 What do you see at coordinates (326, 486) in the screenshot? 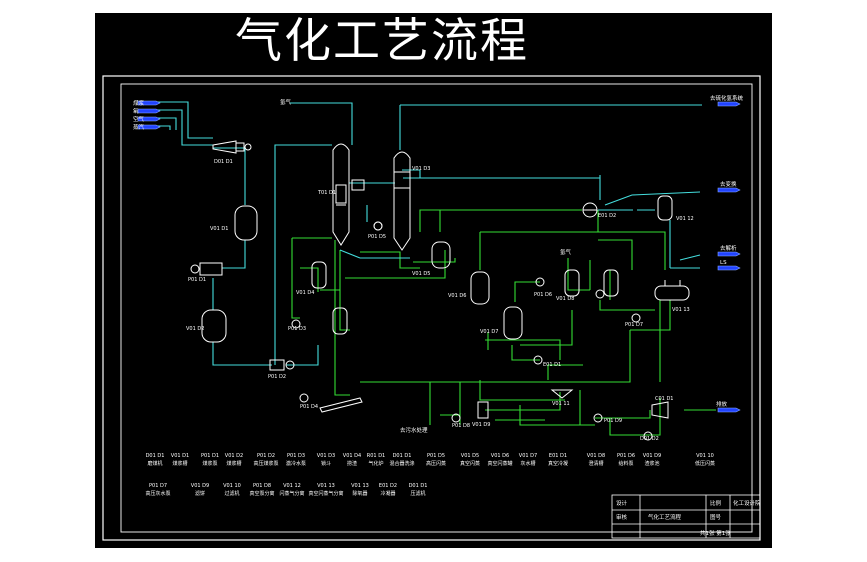
I see `legend-tag: V01 13` at bounding box center [326, 486].